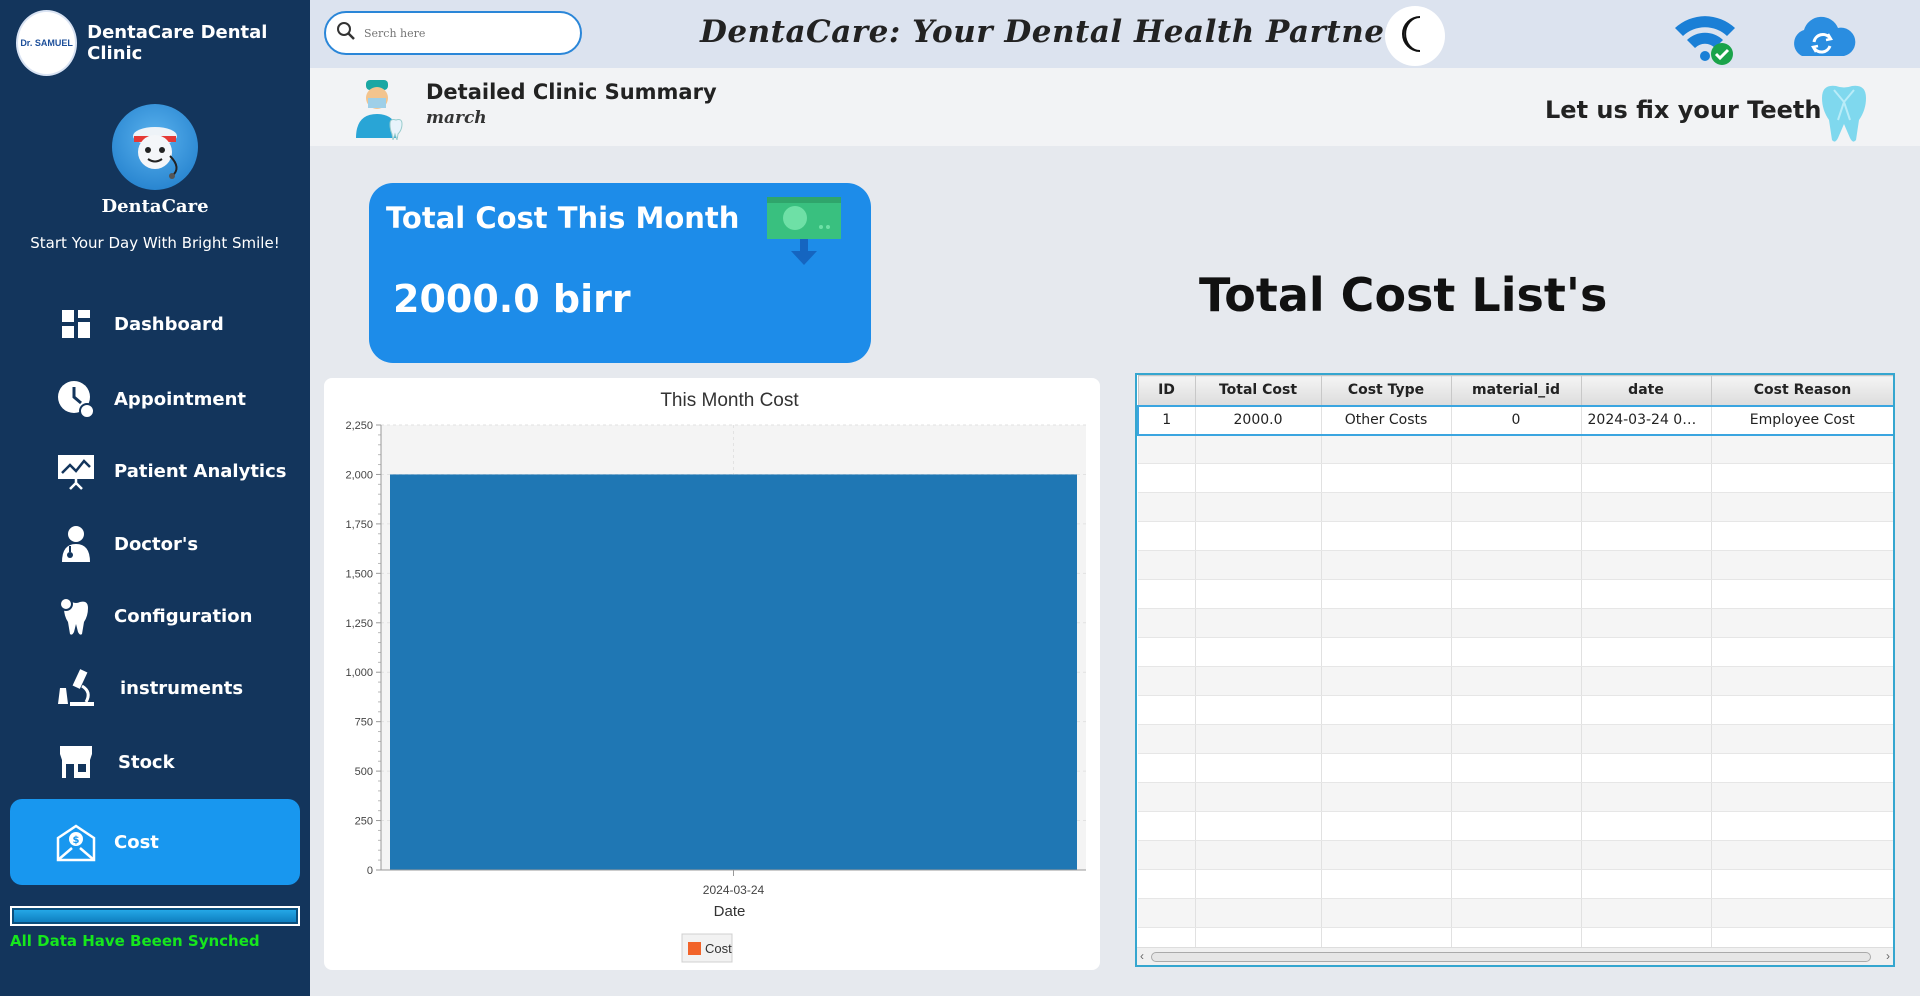  I want to click on y-tick-label: 250, so click(364, 822).